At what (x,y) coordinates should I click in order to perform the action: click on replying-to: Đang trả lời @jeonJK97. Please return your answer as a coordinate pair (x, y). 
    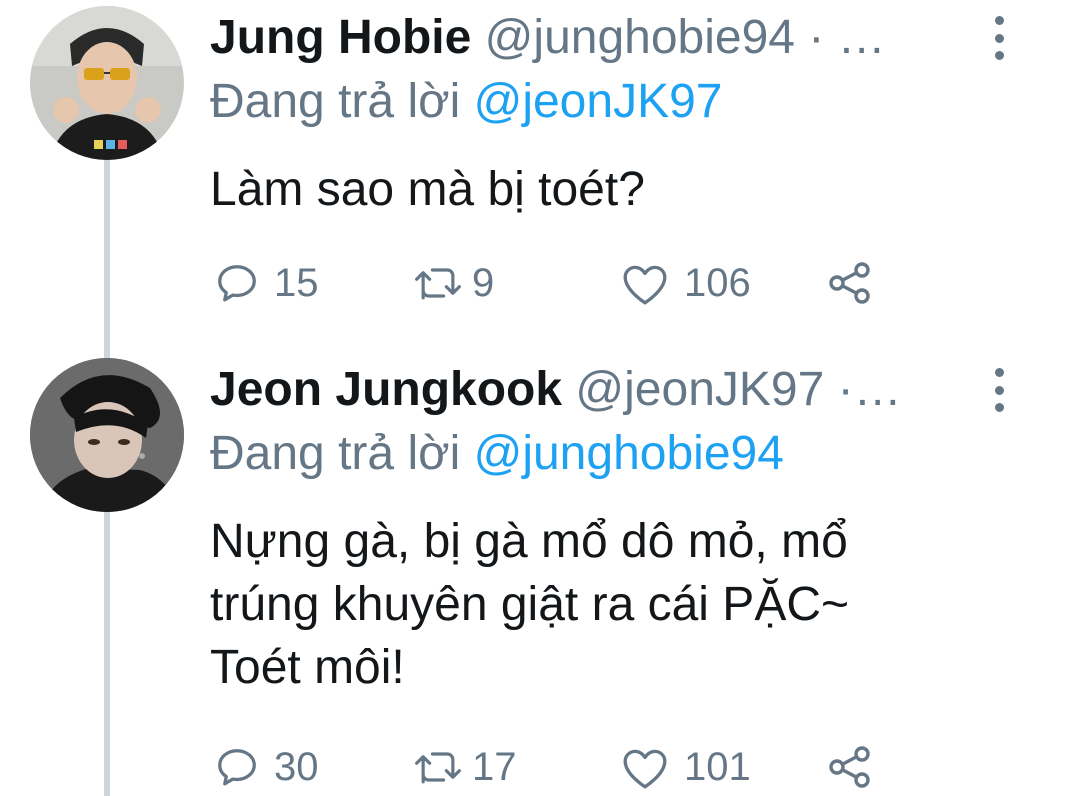
    Looking at the image, I should click on (466, 102).